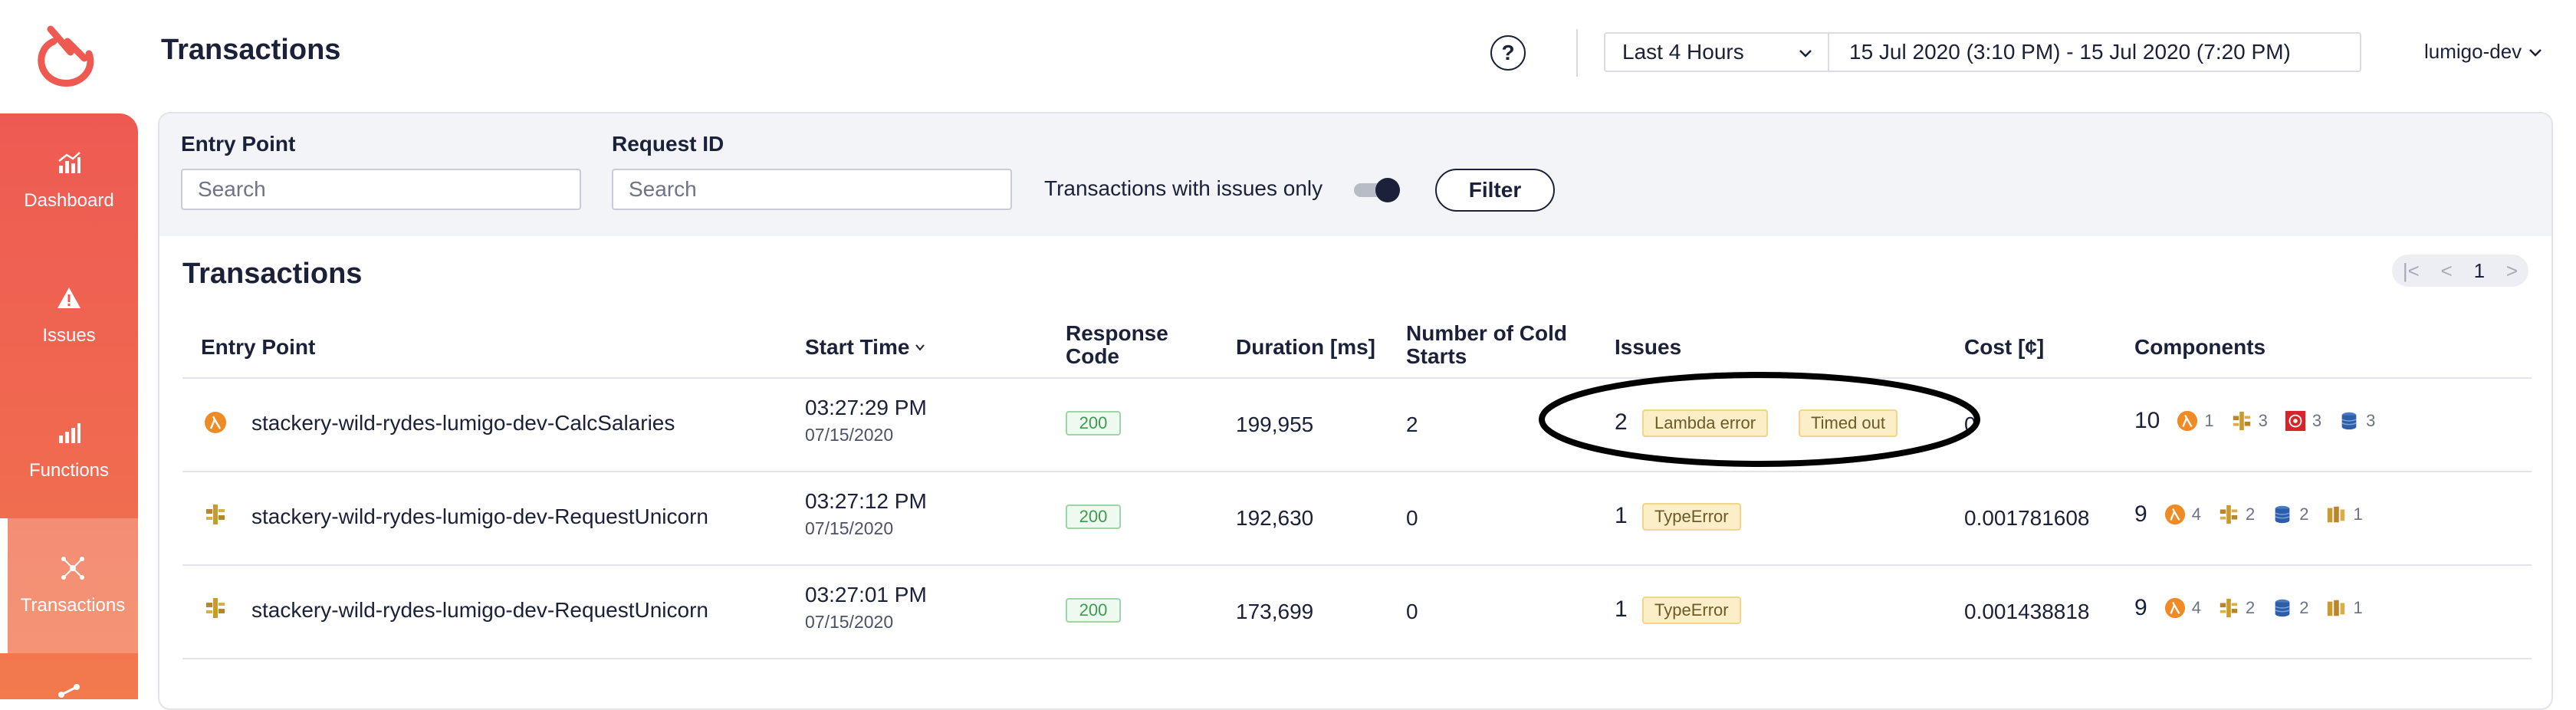  What do you see at coordinates (2411, 271) in the screenshot?
I see `pager-first-button: |<` at bounding box center [2411, 271].